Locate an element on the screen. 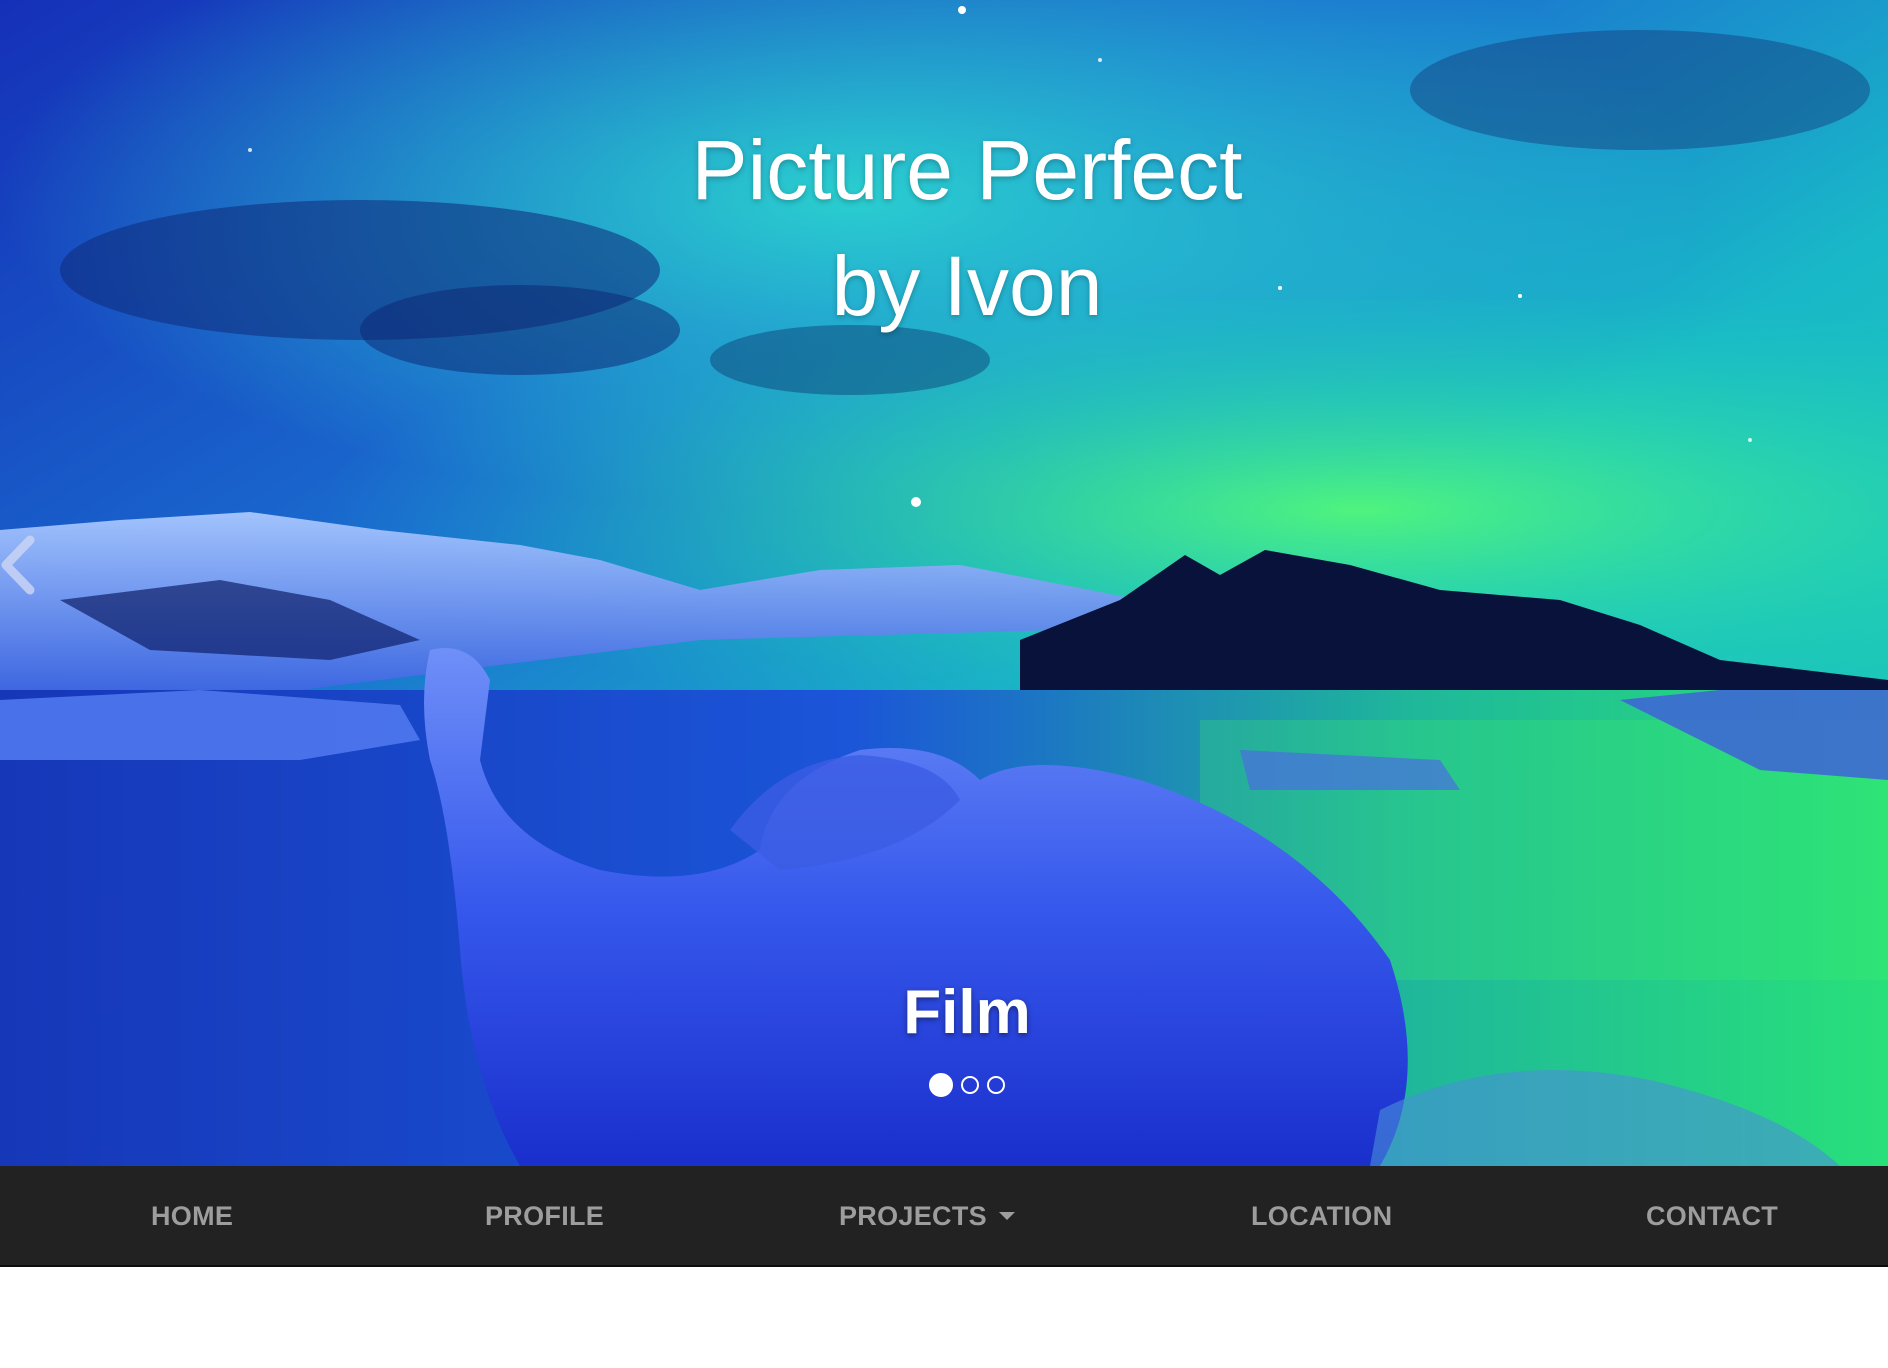 Image resolution: width=1888 pixels, height=1368 pixels. page-content-area is located at coordinates (944, 1317).